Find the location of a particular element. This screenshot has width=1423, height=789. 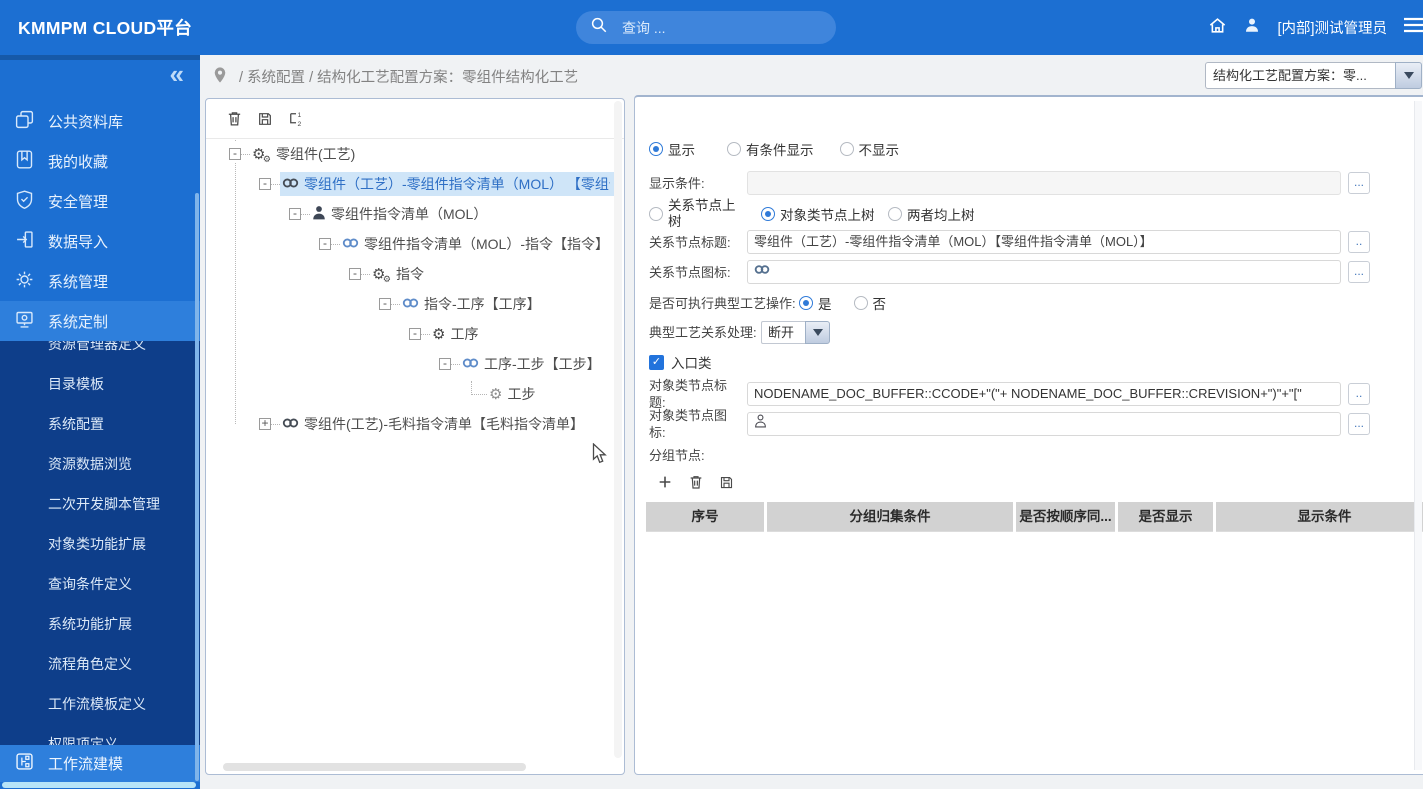

form-panel-vertical-scrollbar is located at coordinates (1418, 435).